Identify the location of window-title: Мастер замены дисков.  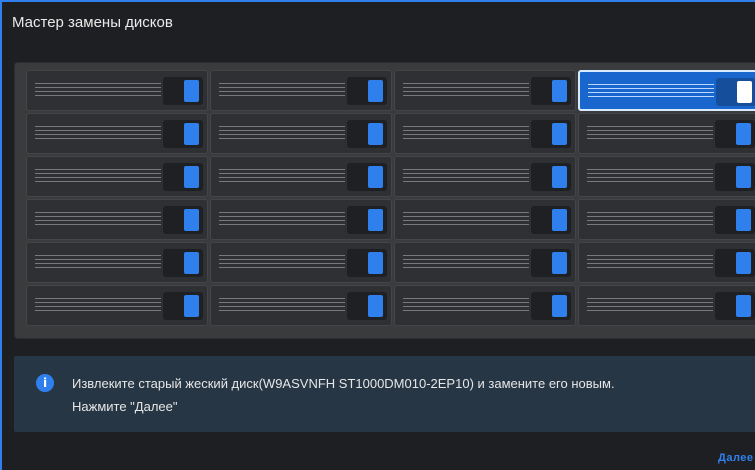
(92, 22).